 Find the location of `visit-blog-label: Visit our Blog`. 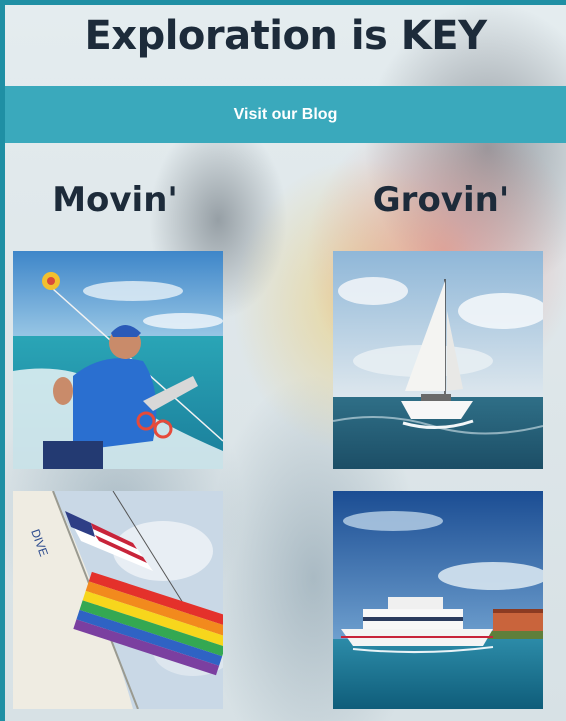

visit-blog-label: Visit our Blog is located at coordinates (285, 114).